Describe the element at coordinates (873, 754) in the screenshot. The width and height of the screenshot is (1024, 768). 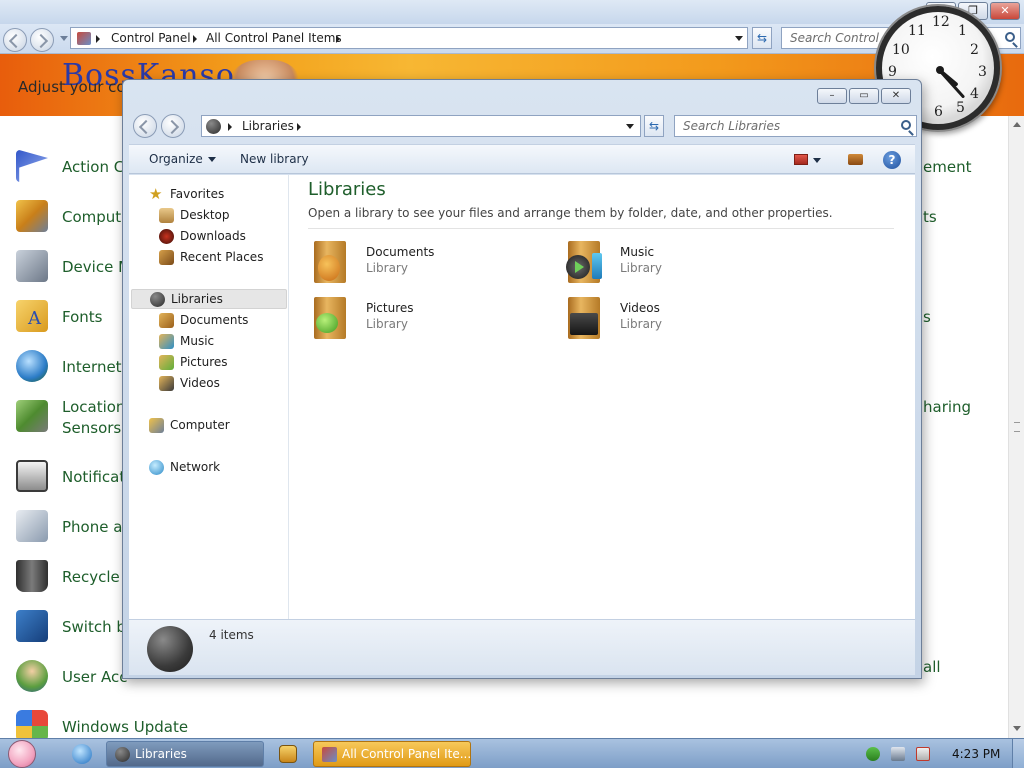
I see `action-center-tray-icon` at that location.